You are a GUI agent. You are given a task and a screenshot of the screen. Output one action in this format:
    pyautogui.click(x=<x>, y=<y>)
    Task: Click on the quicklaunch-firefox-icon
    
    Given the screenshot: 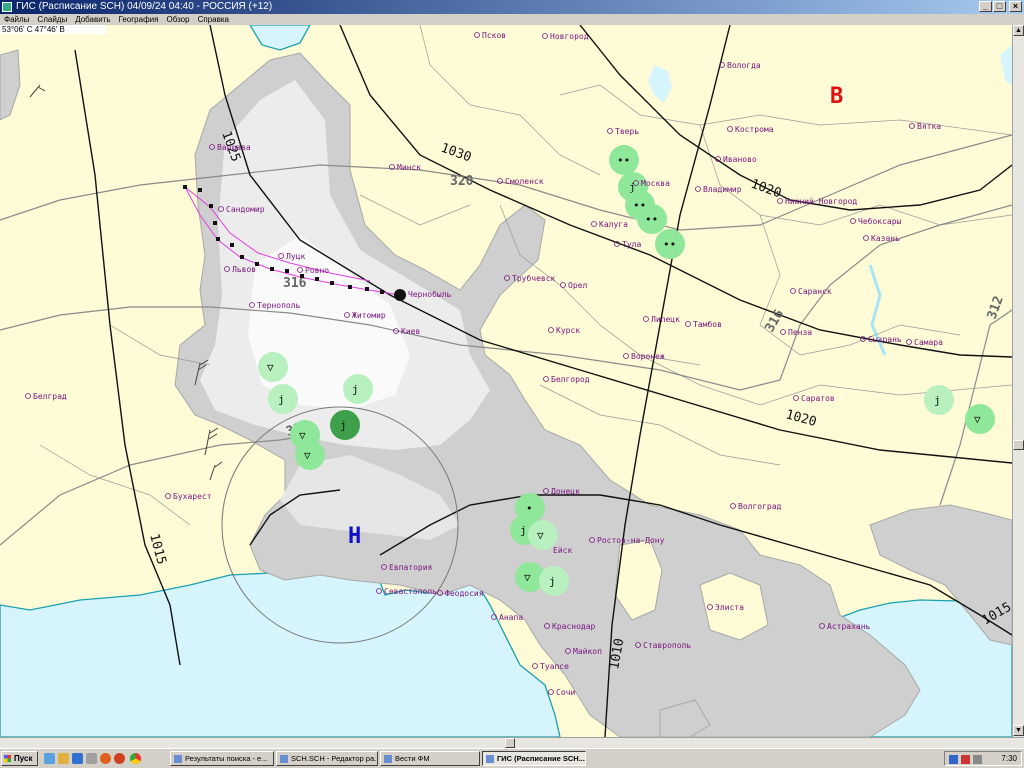 What is the action you would take?
    pyautogui.click(x=105, y=758)
    